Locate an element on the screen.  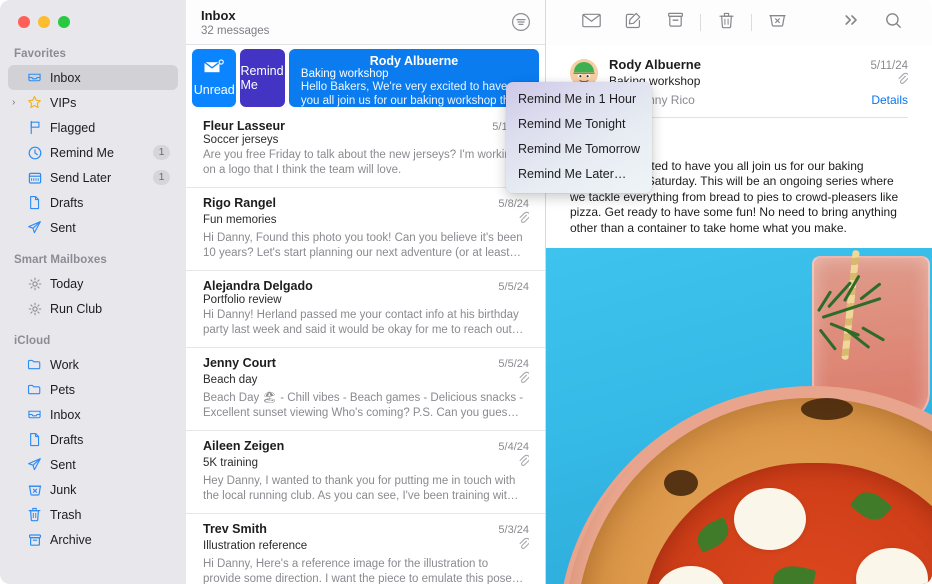
toolbar-separator is located at coordinates (751, 22).